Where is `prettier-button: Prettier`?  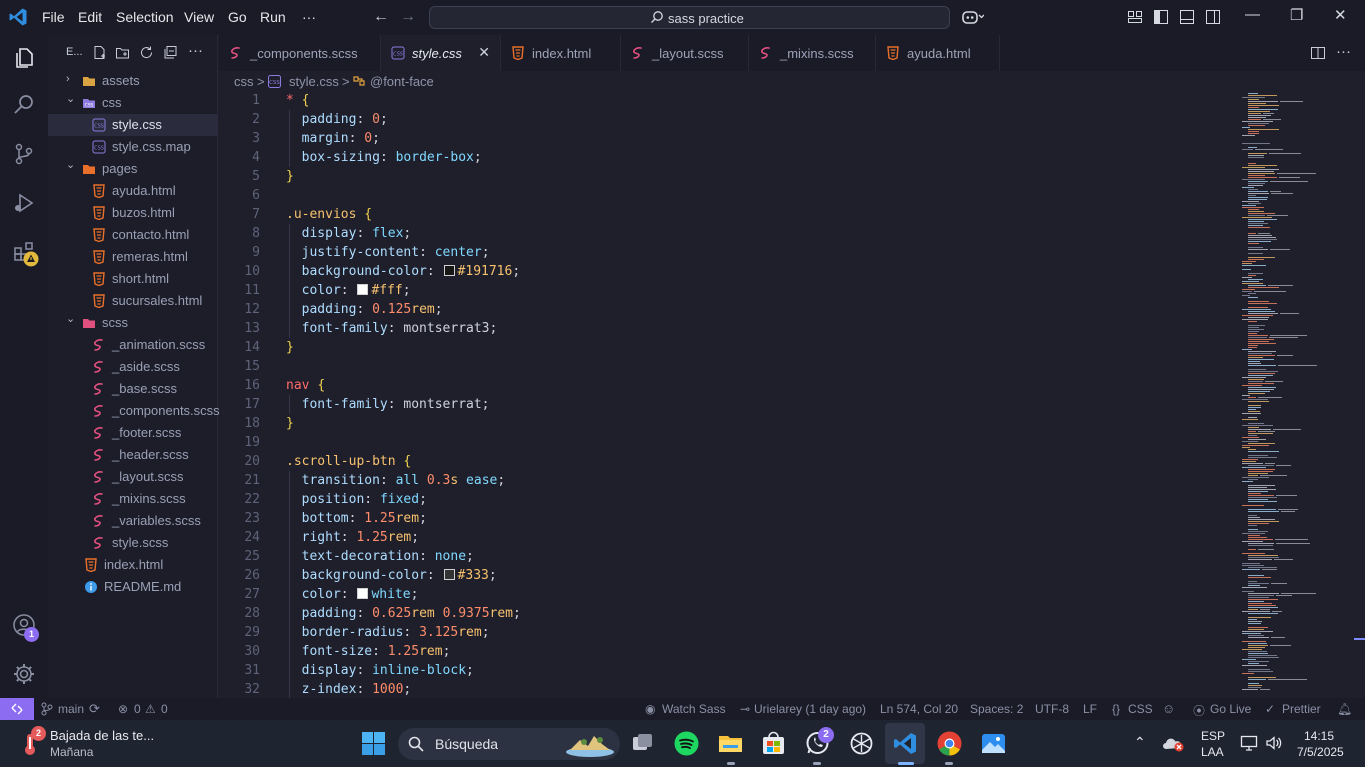 prettier-button: Prettier is located at coordinates (1301, 709).